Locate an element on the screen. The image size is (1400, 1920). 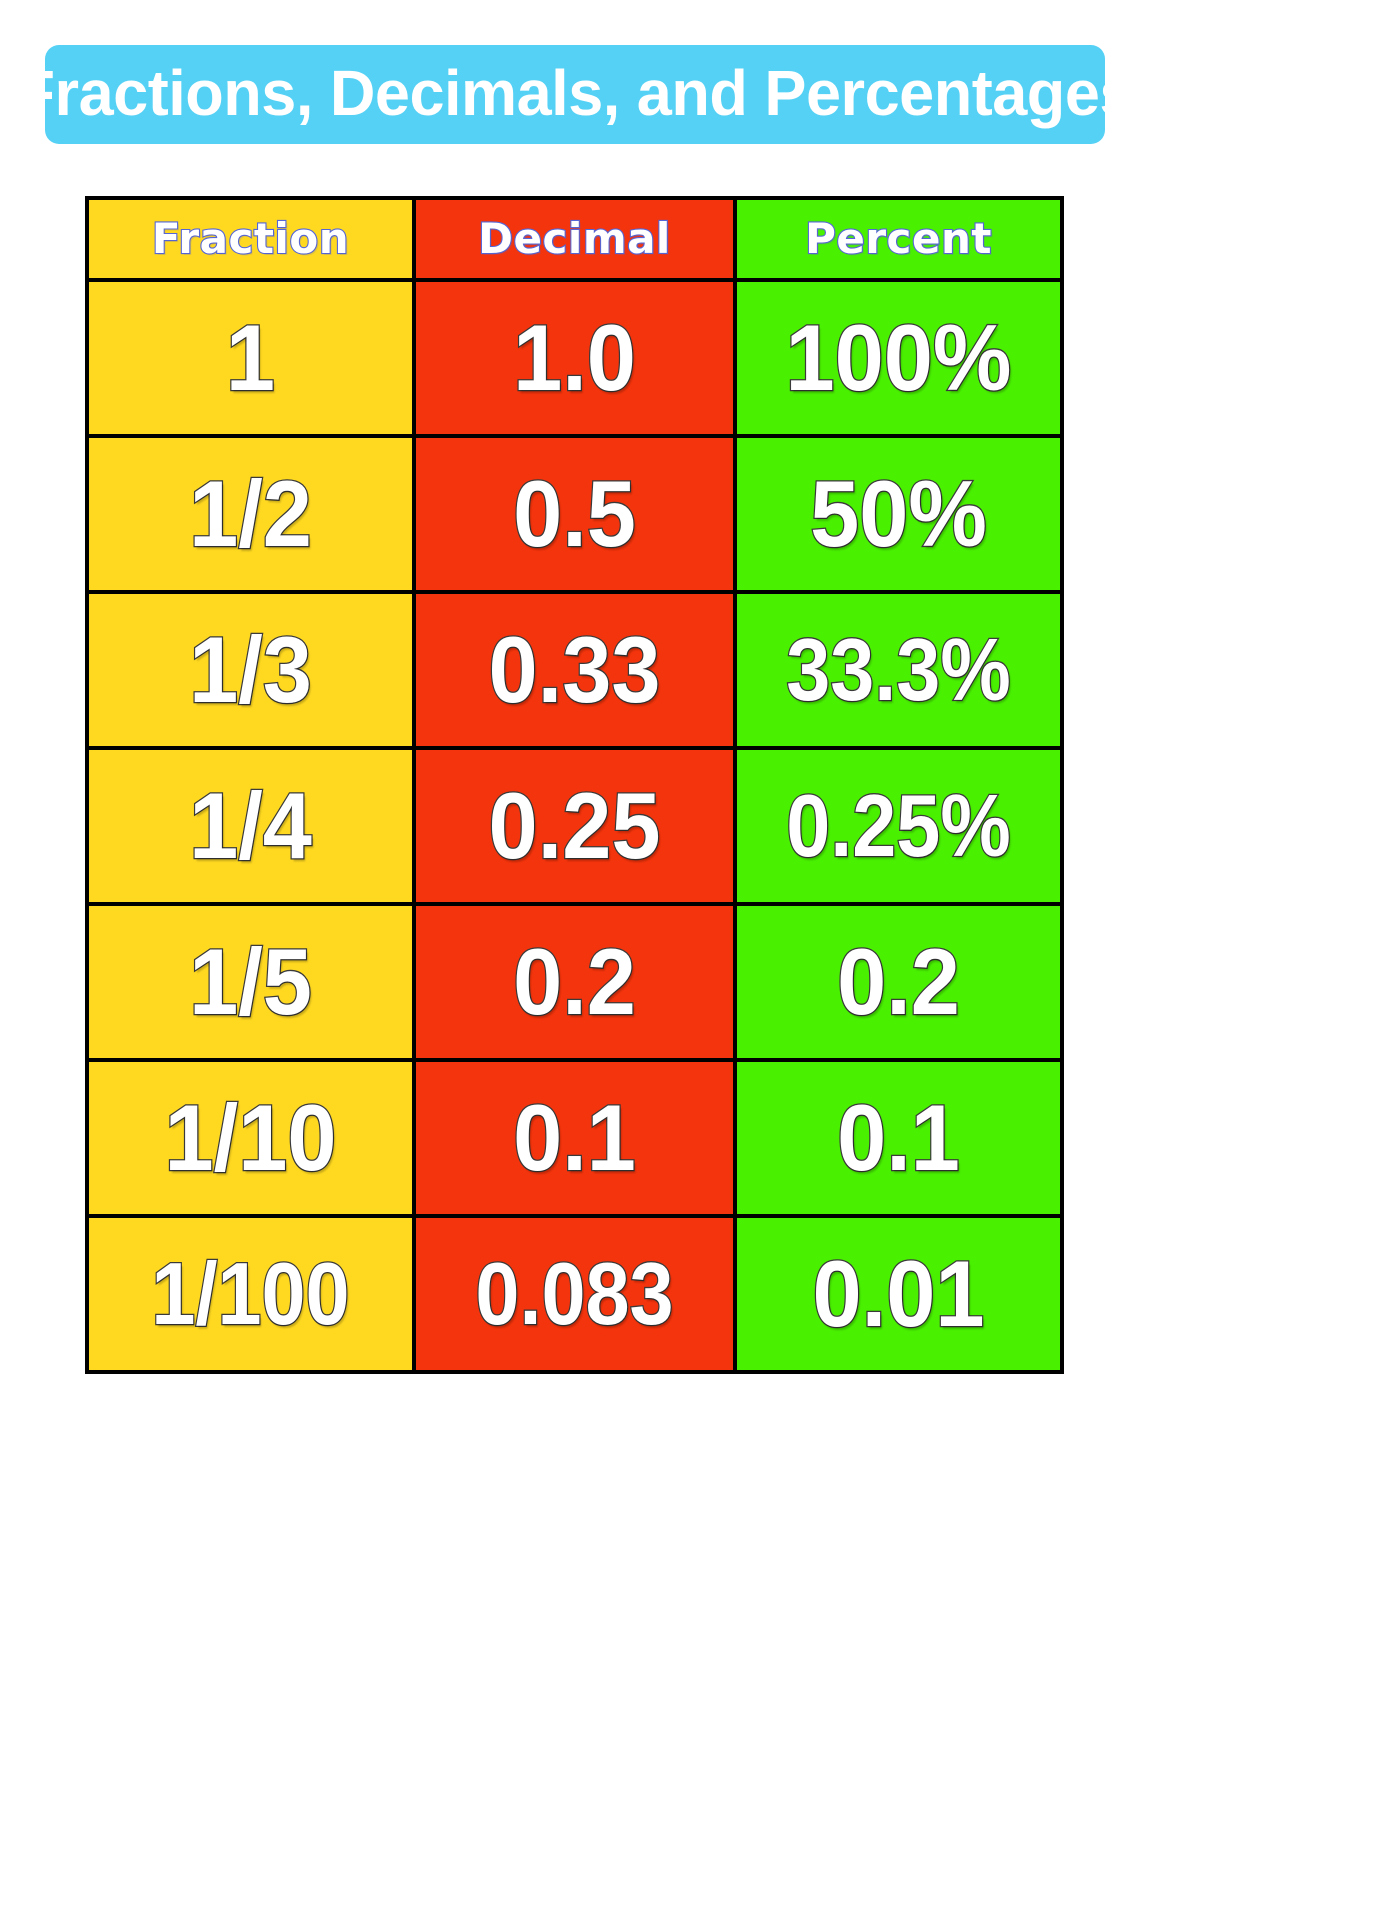
cell-decimal-value: 0.33 is located at coordinates (574, 669).